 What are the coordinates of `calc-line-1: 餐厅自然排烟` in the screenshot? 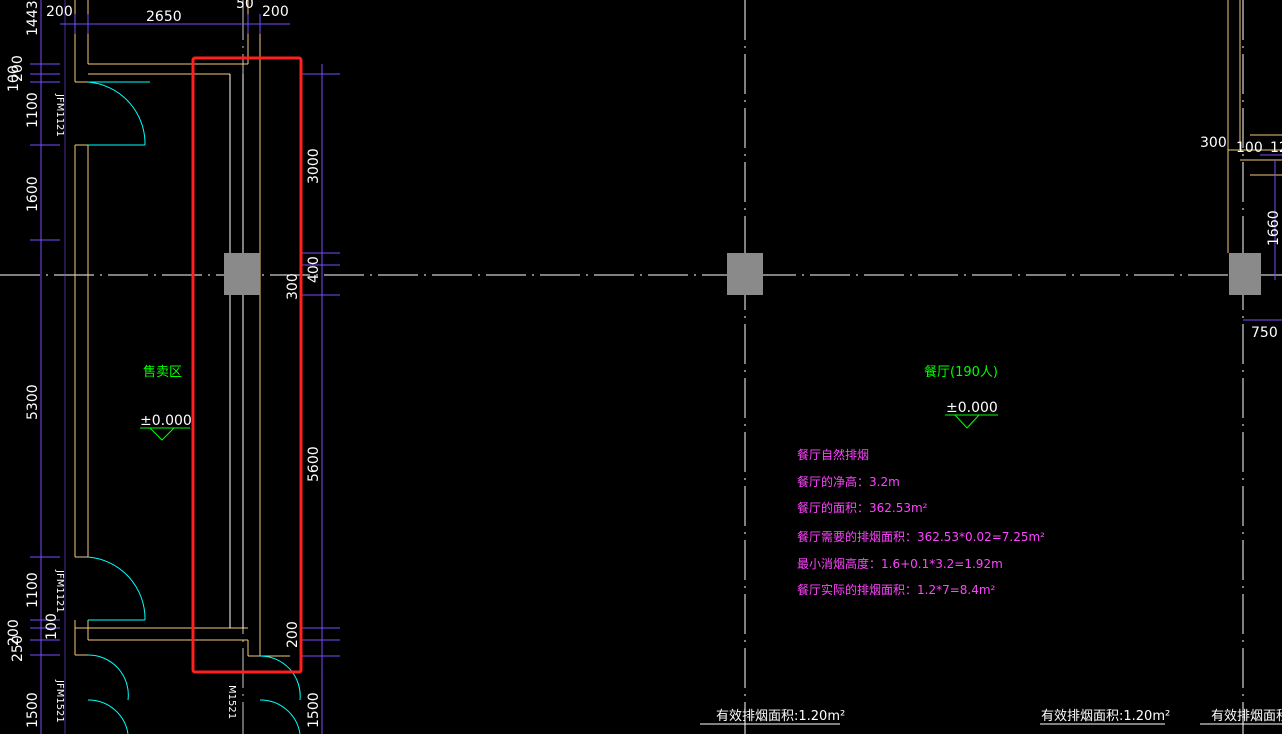 It's located at (833, 454).